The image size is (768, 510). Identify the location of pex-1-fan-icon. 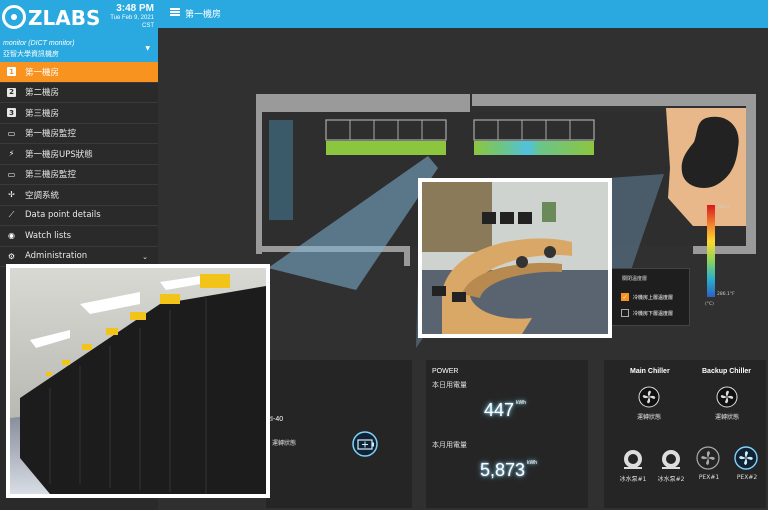
(708, 458).